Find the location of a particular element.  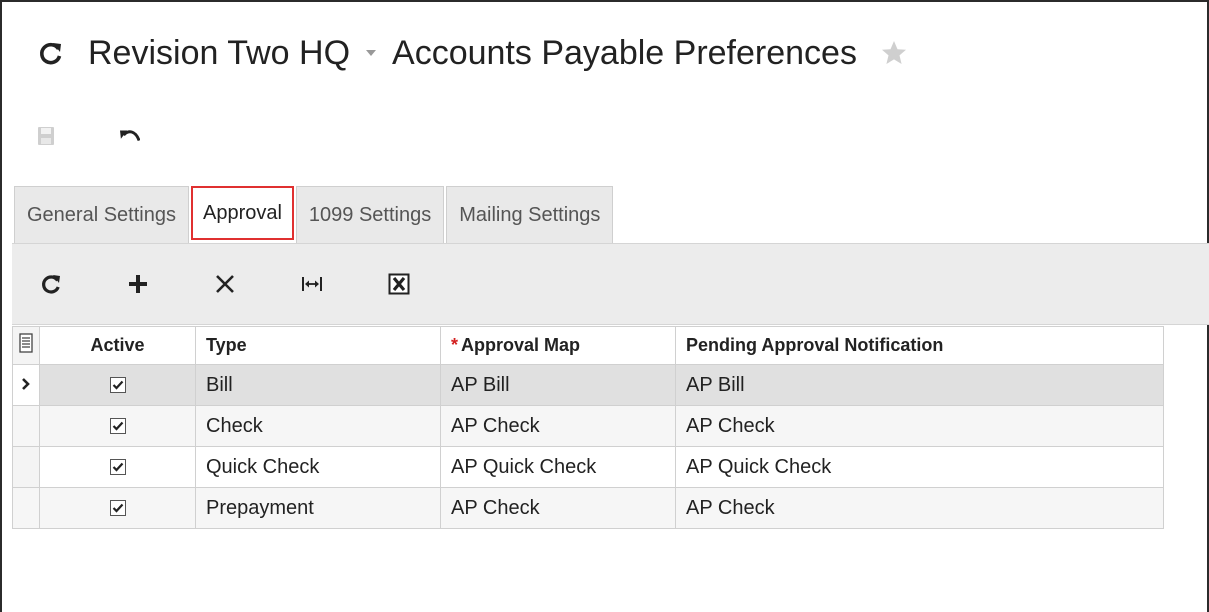

fit-width-icon is located at coordinates (312, 284).